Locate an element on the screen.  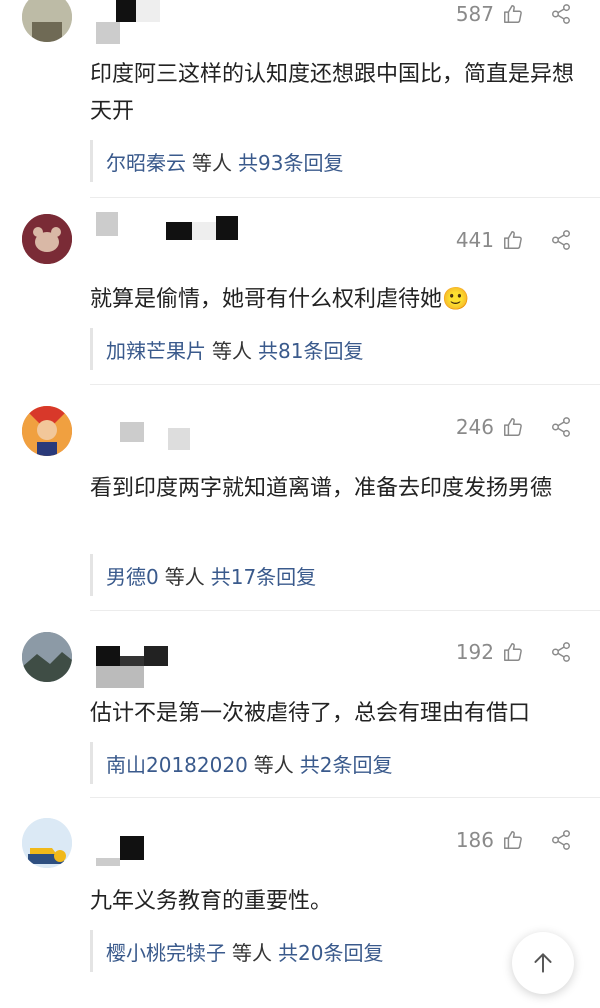
reply-user-link: 南山20182020 is located at coordinates (177, 763).